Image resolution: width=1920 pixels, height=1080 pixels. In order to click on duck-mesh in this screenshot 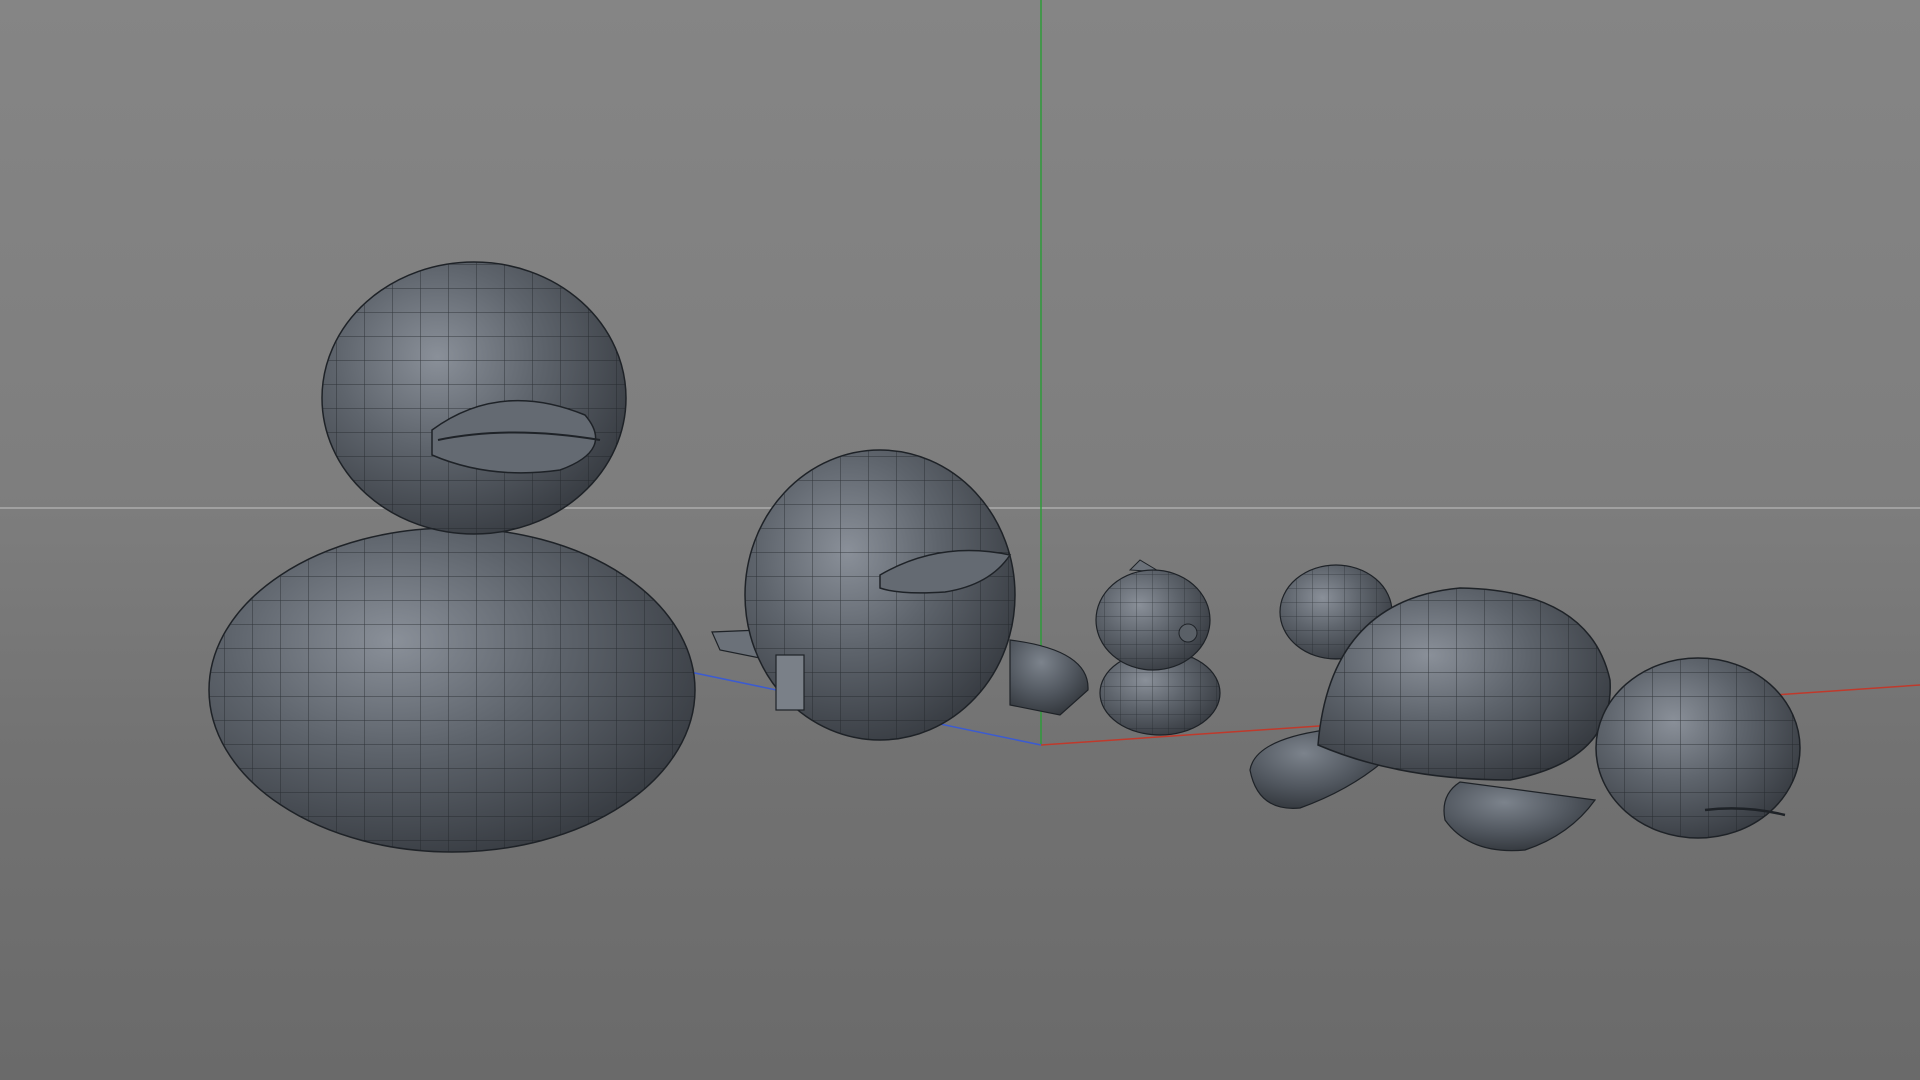, I will do `click(452, 557)`.